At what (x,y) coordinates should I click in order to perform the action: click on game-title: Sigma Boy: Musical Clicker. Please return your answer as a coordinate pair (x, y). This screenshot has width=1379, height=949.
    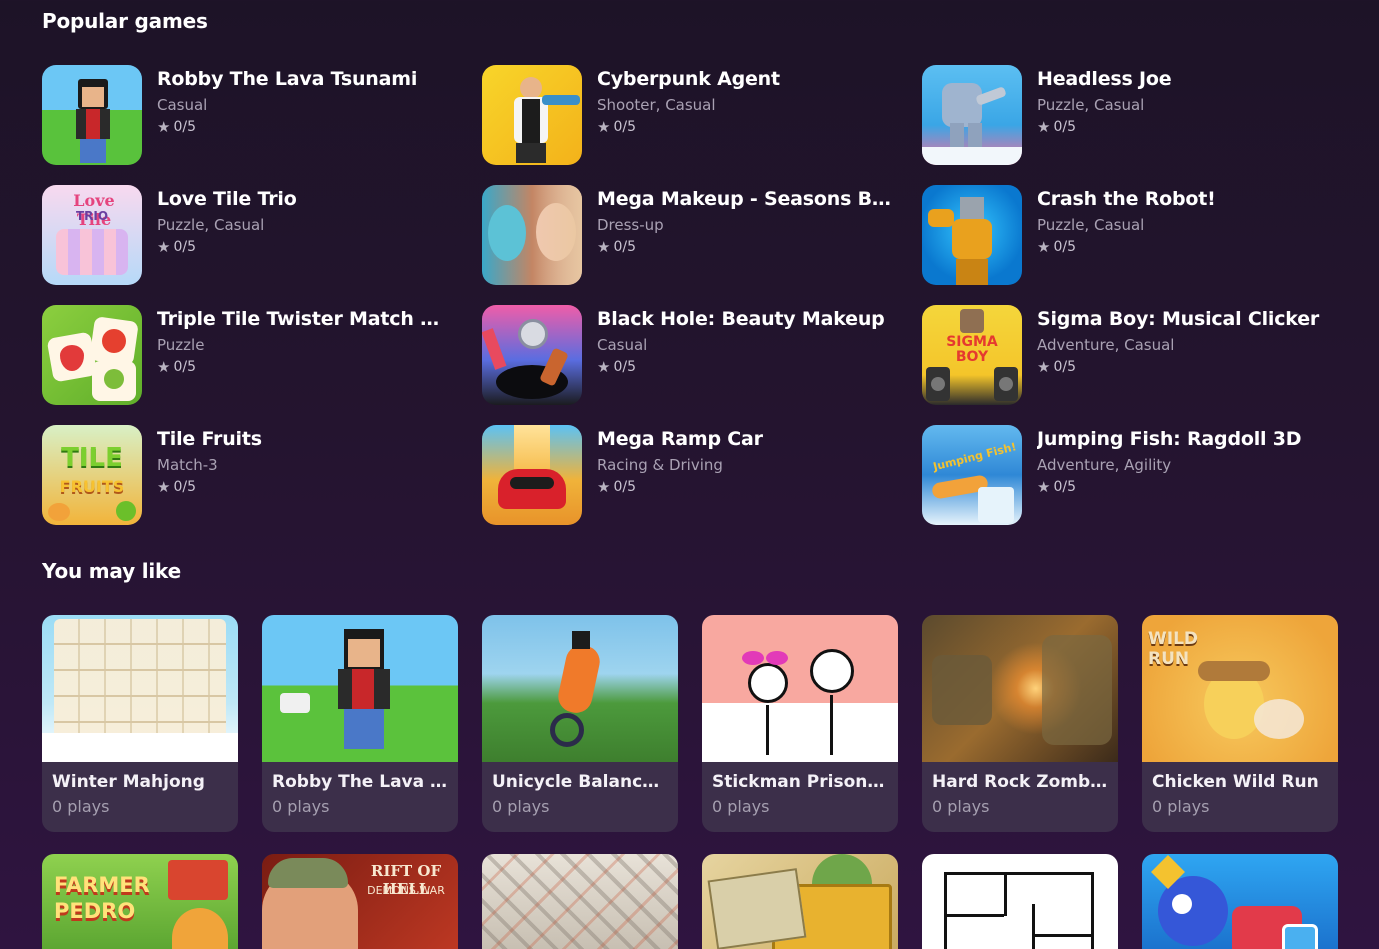
    Looking at the image, I should click on (1184, 319).